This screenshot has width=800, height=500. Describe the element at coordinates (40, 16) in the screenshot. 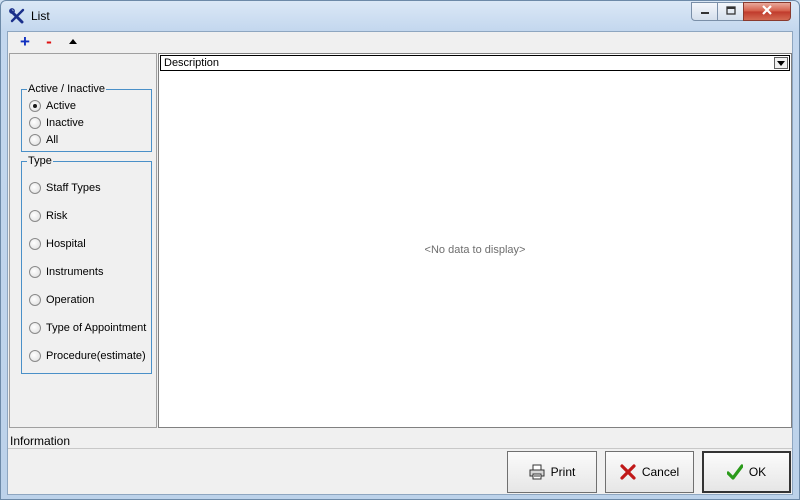

I see `window-title: List` at that location.